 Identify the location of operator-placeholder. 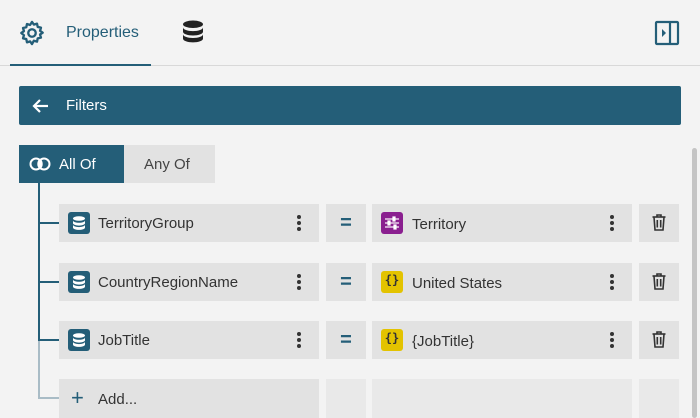
(346, 398).